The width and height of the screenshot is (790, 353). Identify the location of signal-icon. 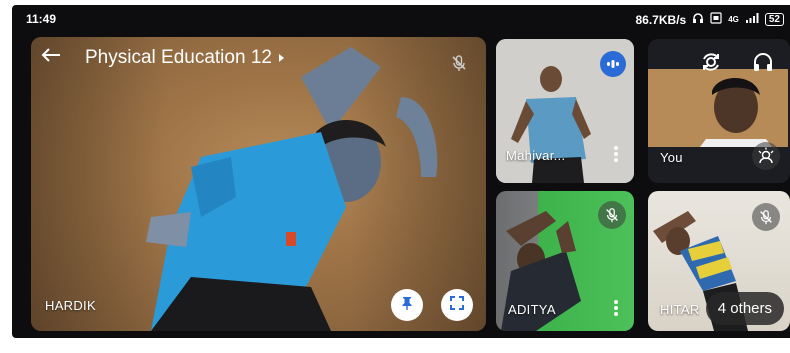
(752, 19).